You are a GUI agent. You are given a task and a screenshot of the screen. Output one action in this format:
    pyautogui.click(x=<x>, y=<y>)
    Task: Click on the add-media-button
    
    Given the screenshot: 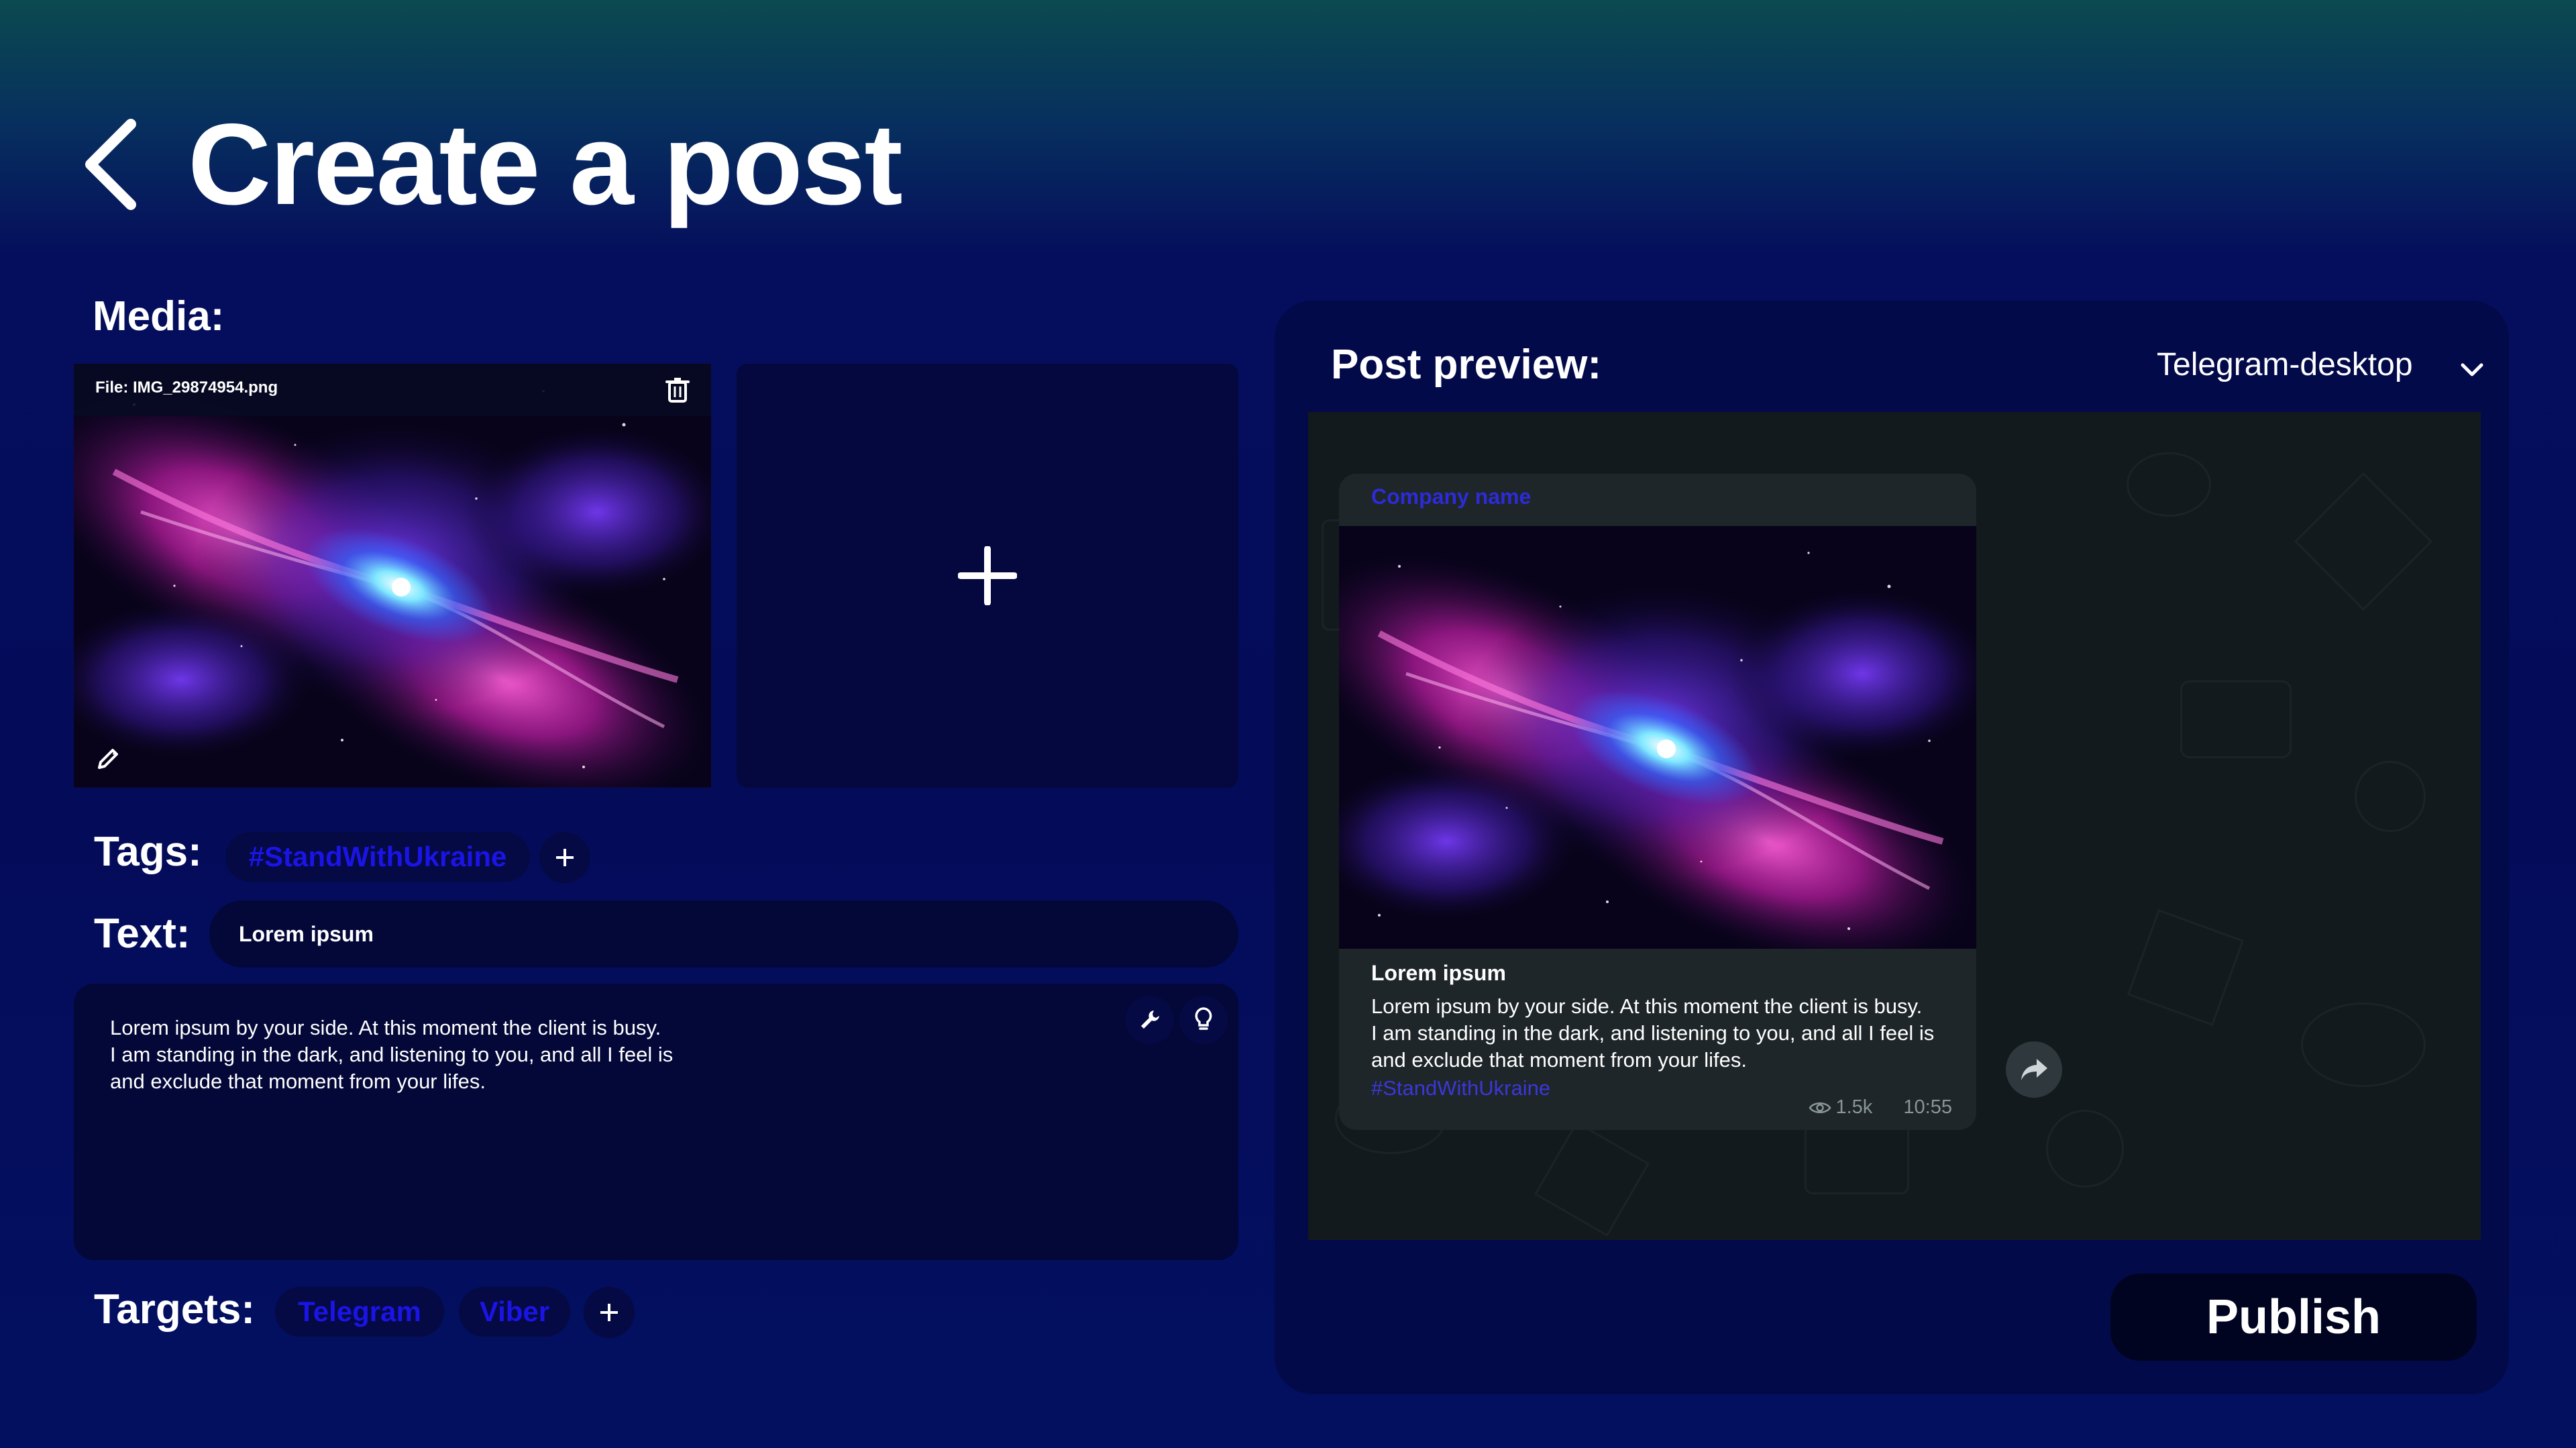 What is the action you would take?
    pyautogui.click(x=987, y=576)
    